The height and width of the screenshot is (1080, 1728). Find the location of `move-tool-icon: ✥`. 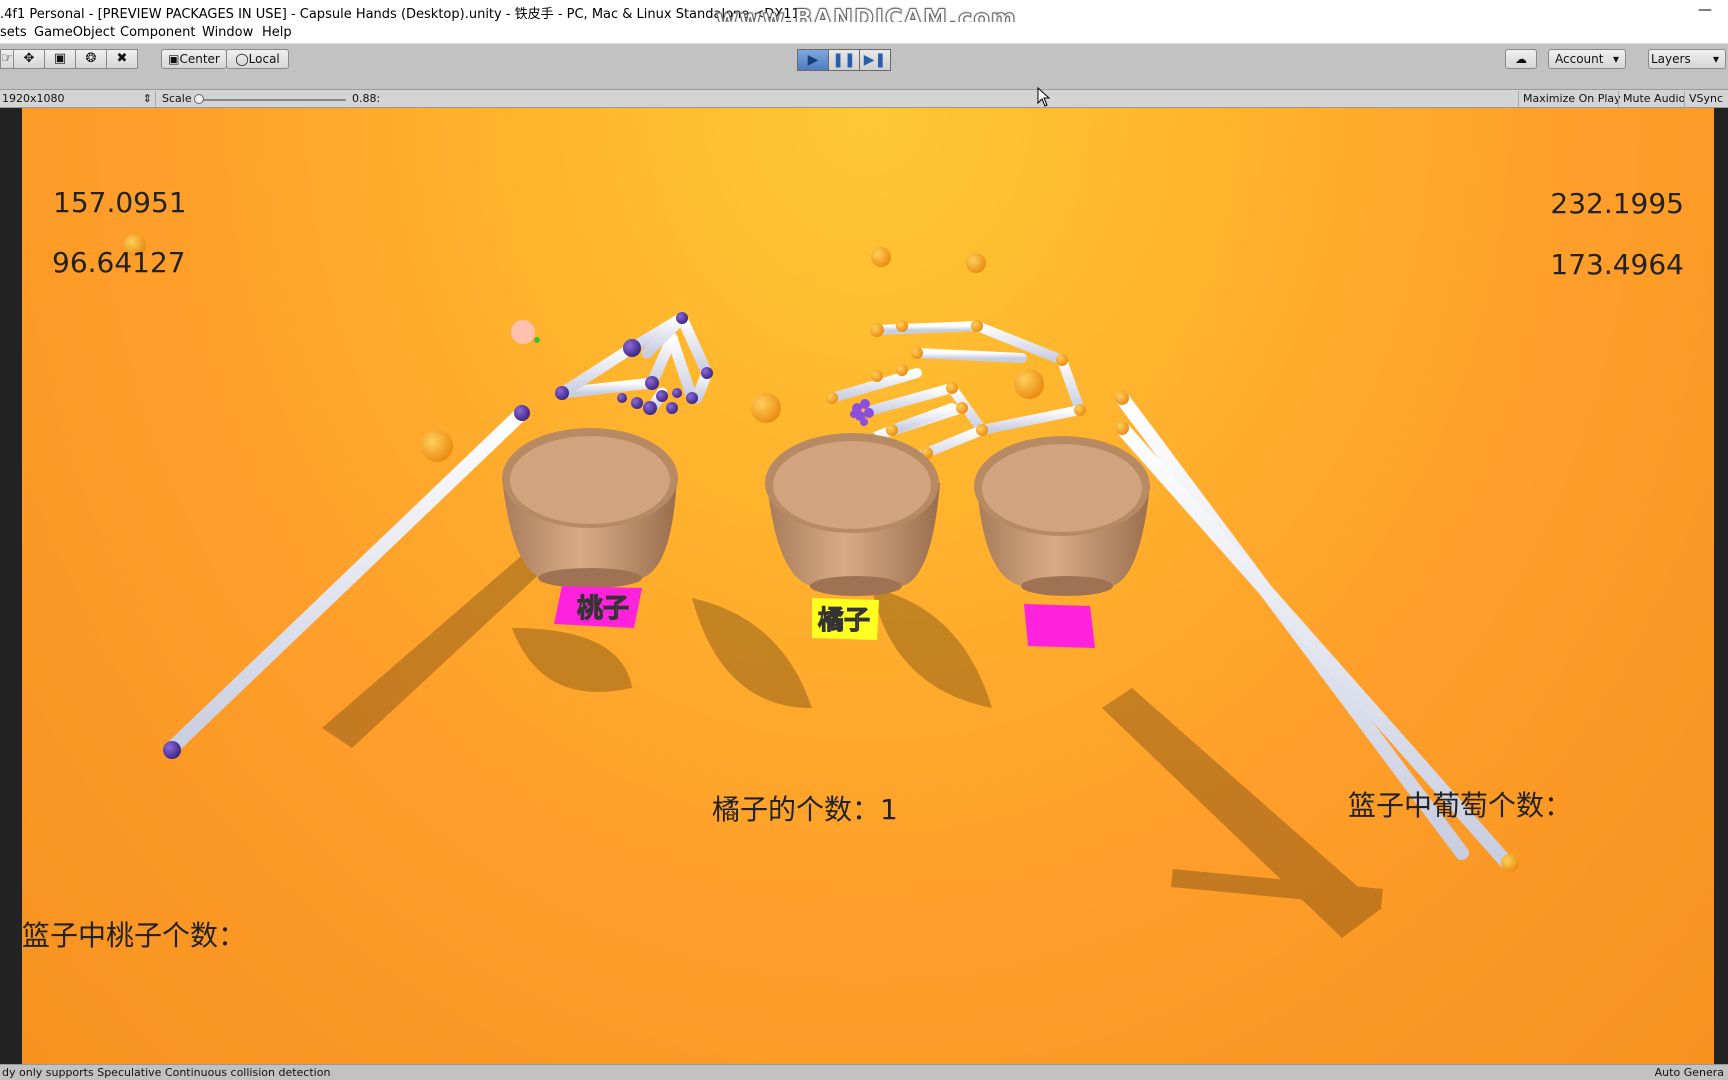

move-tool-icon: ✥ is located at coordinates (29, 59).